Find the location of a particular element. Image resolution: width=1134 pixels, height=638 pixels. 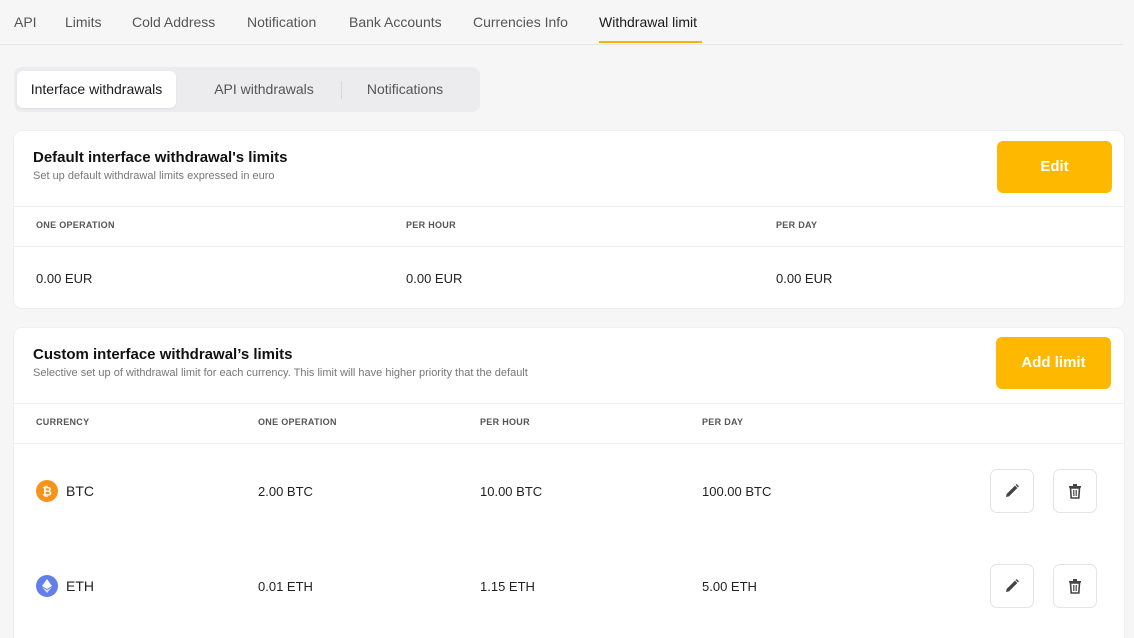

add-limit-button: Add limit is located at coordinates (1053, 363).